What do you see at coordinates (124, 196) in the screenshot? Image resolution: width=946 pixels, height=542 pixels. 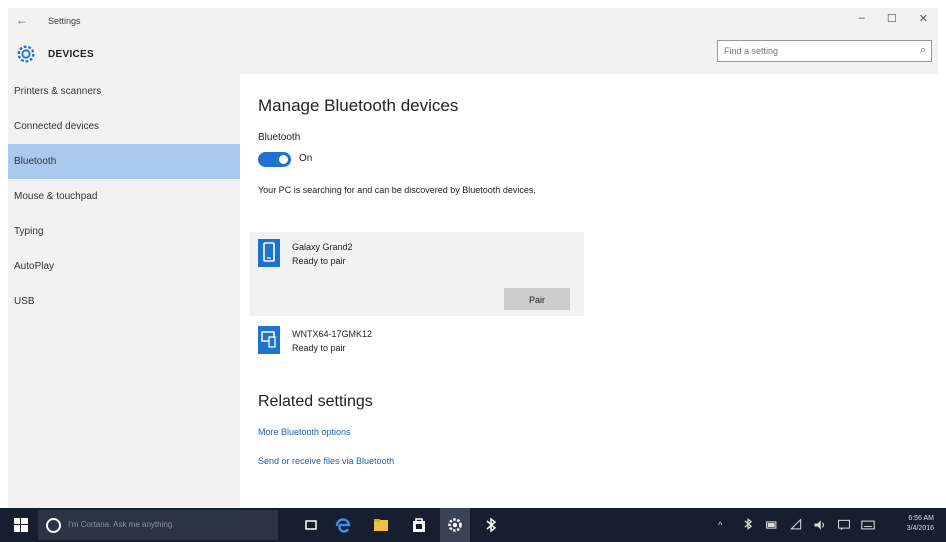 I see `sidebar-item-mouse-touchpad: Mouse & touchpad` at bounding box center [124, 196].